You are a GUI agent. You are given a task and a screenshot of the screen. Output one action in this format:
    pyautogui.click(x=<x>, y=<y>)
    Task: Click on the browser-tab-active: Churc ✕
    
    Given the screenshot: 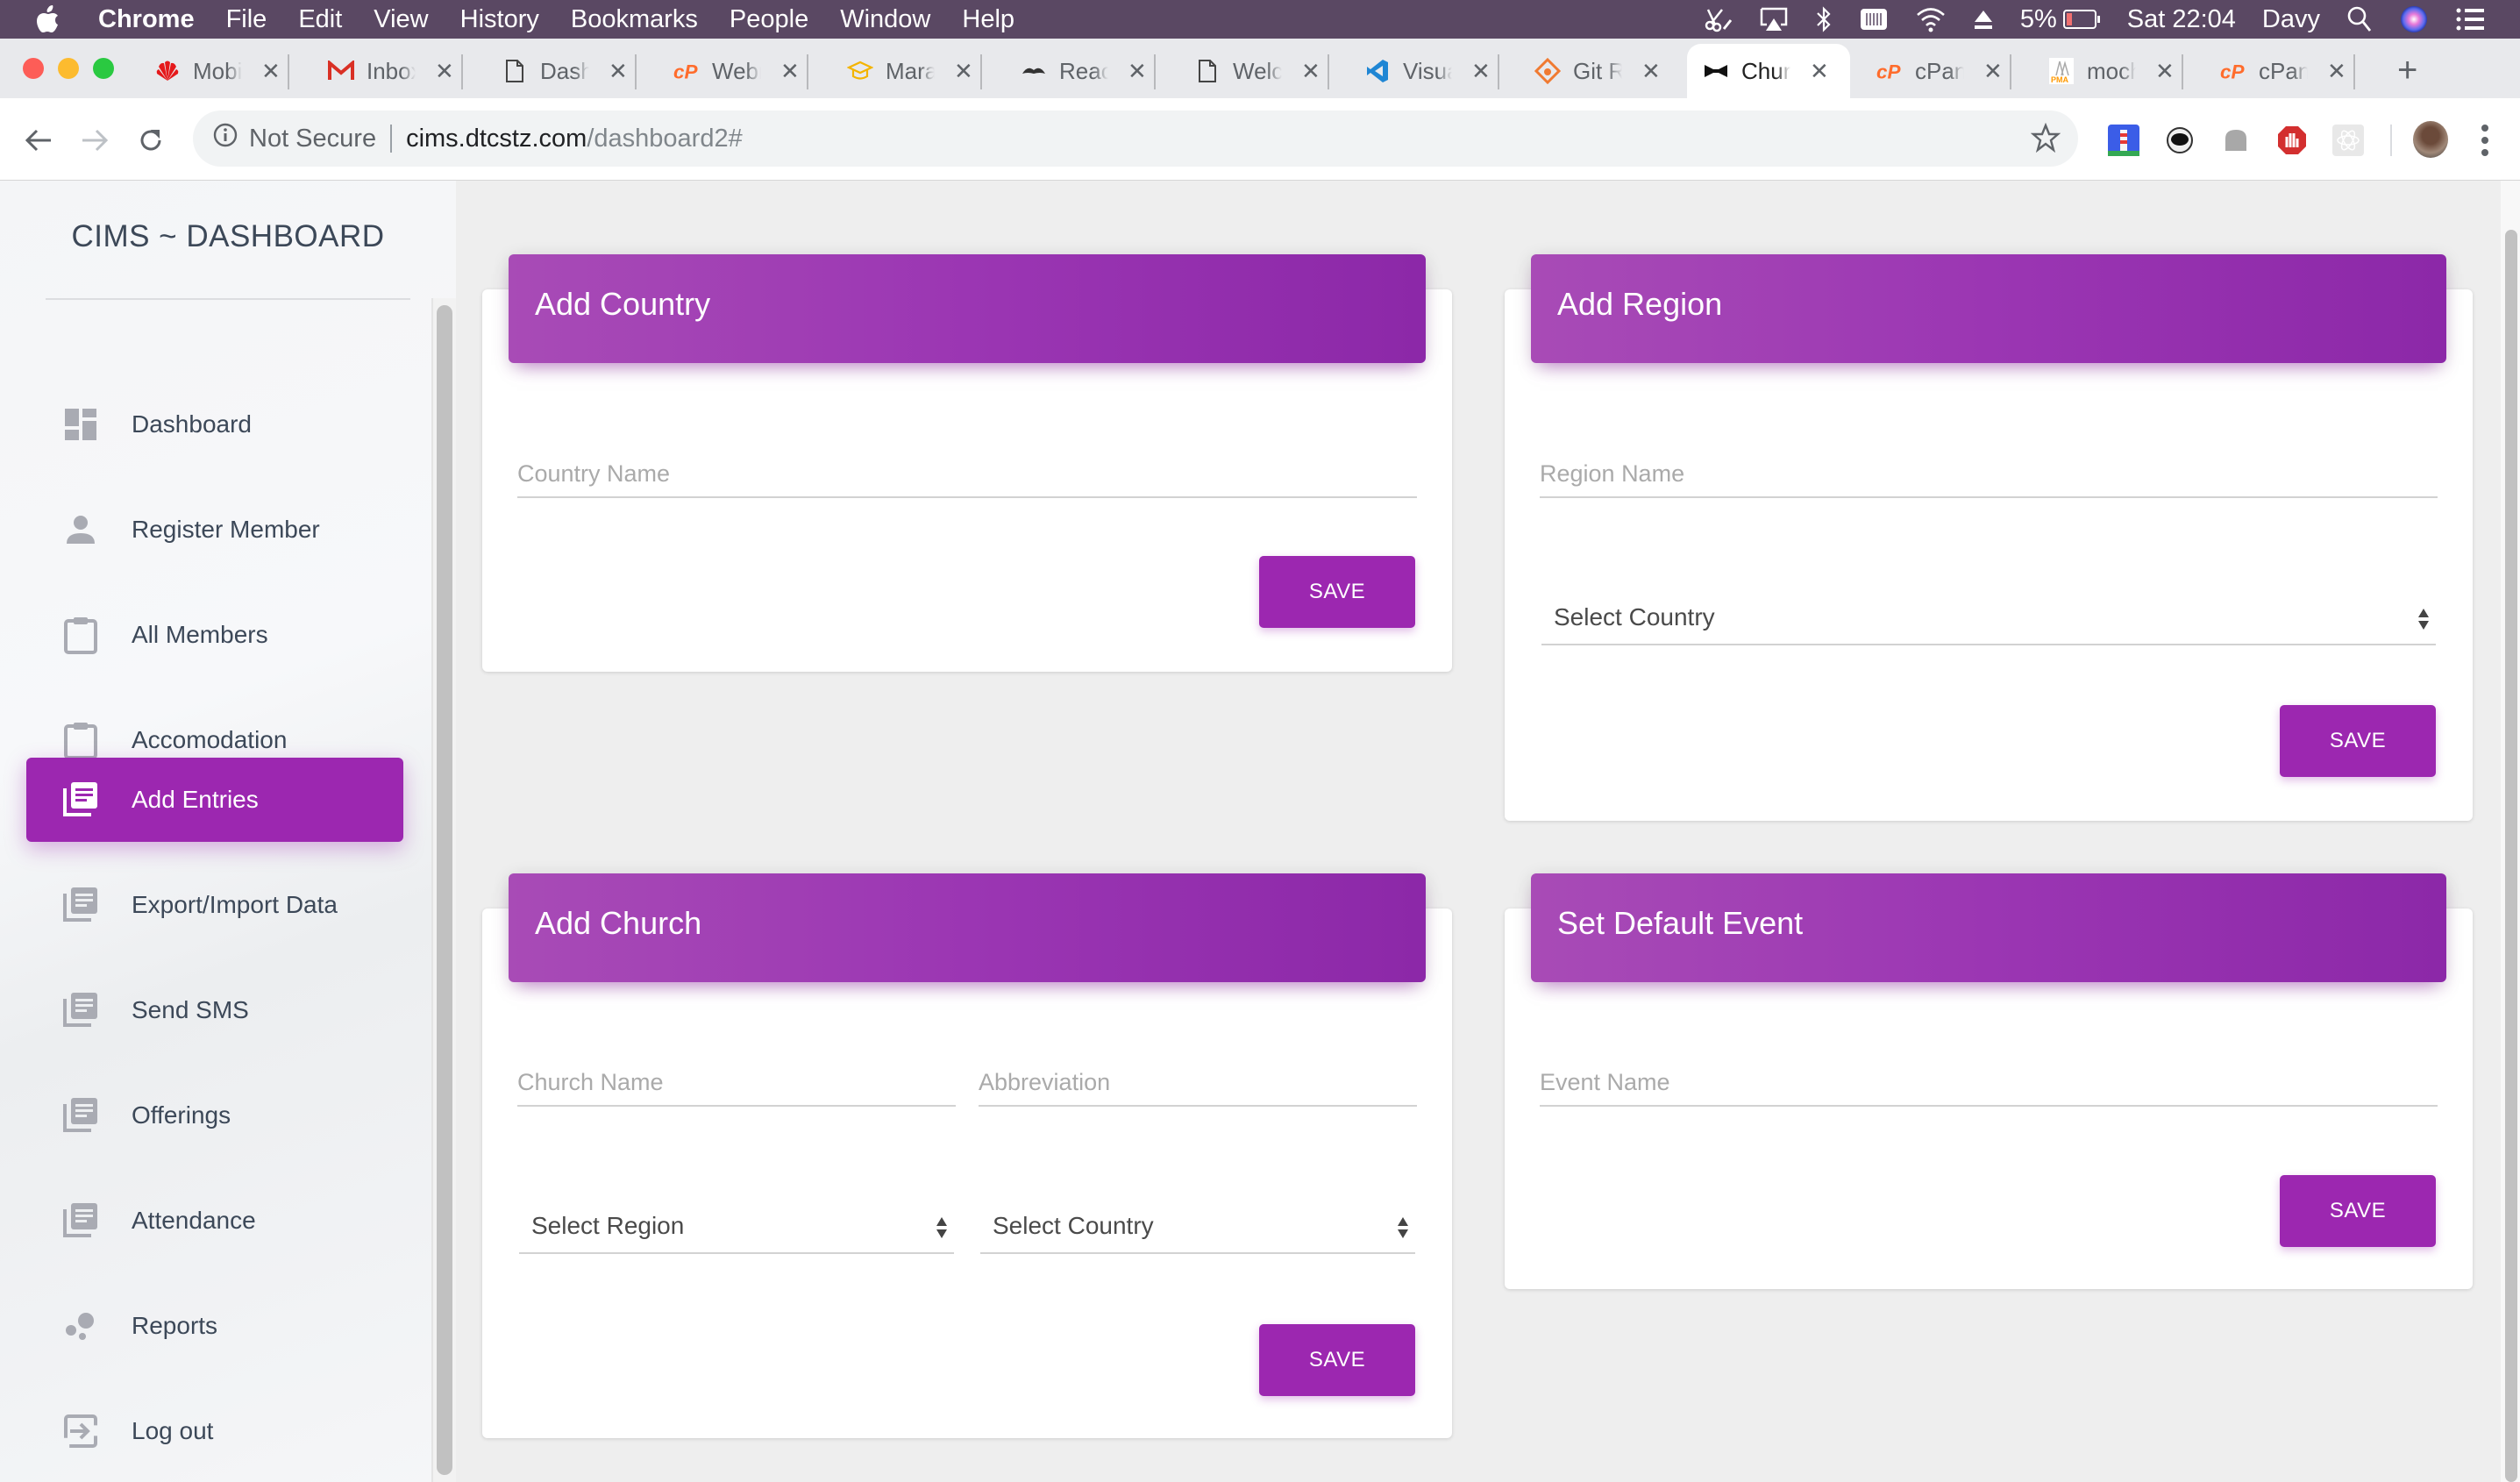 What is the action you would take?
    pyautogui.click(x=1768, y=71)
    